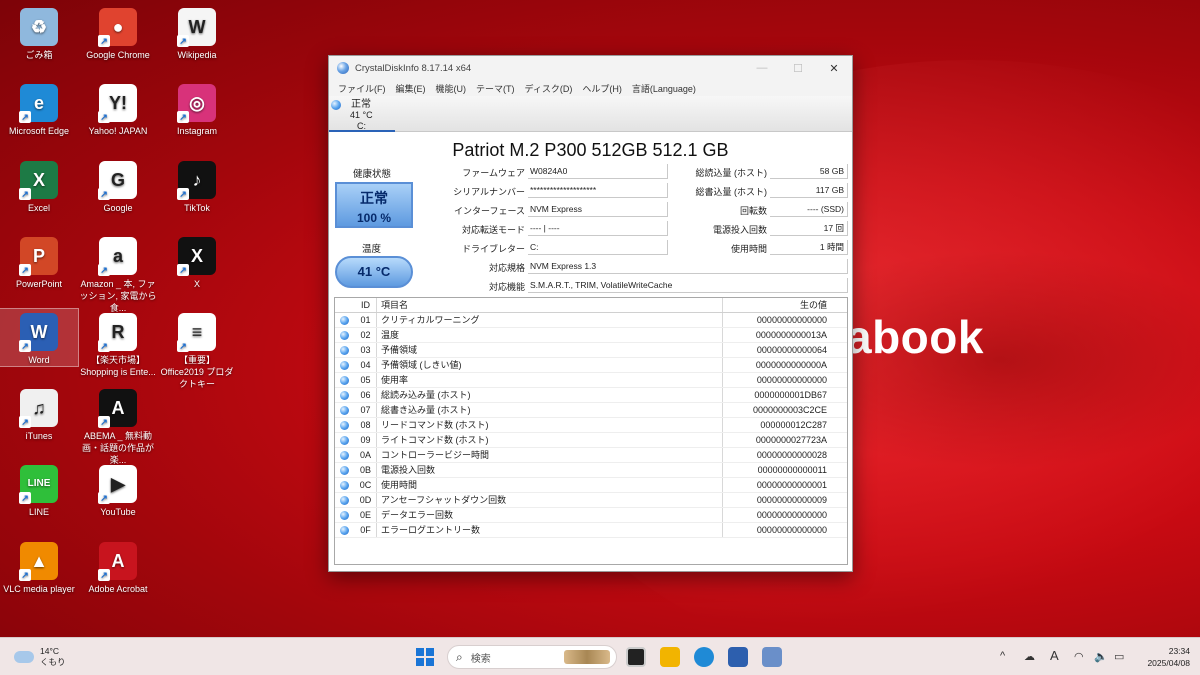 Image resolution: width=1200 pixels, height=675 pixels. I want to click on desktop-icon-itunes: ♫ ↗ iTunes, so click(39, 413).